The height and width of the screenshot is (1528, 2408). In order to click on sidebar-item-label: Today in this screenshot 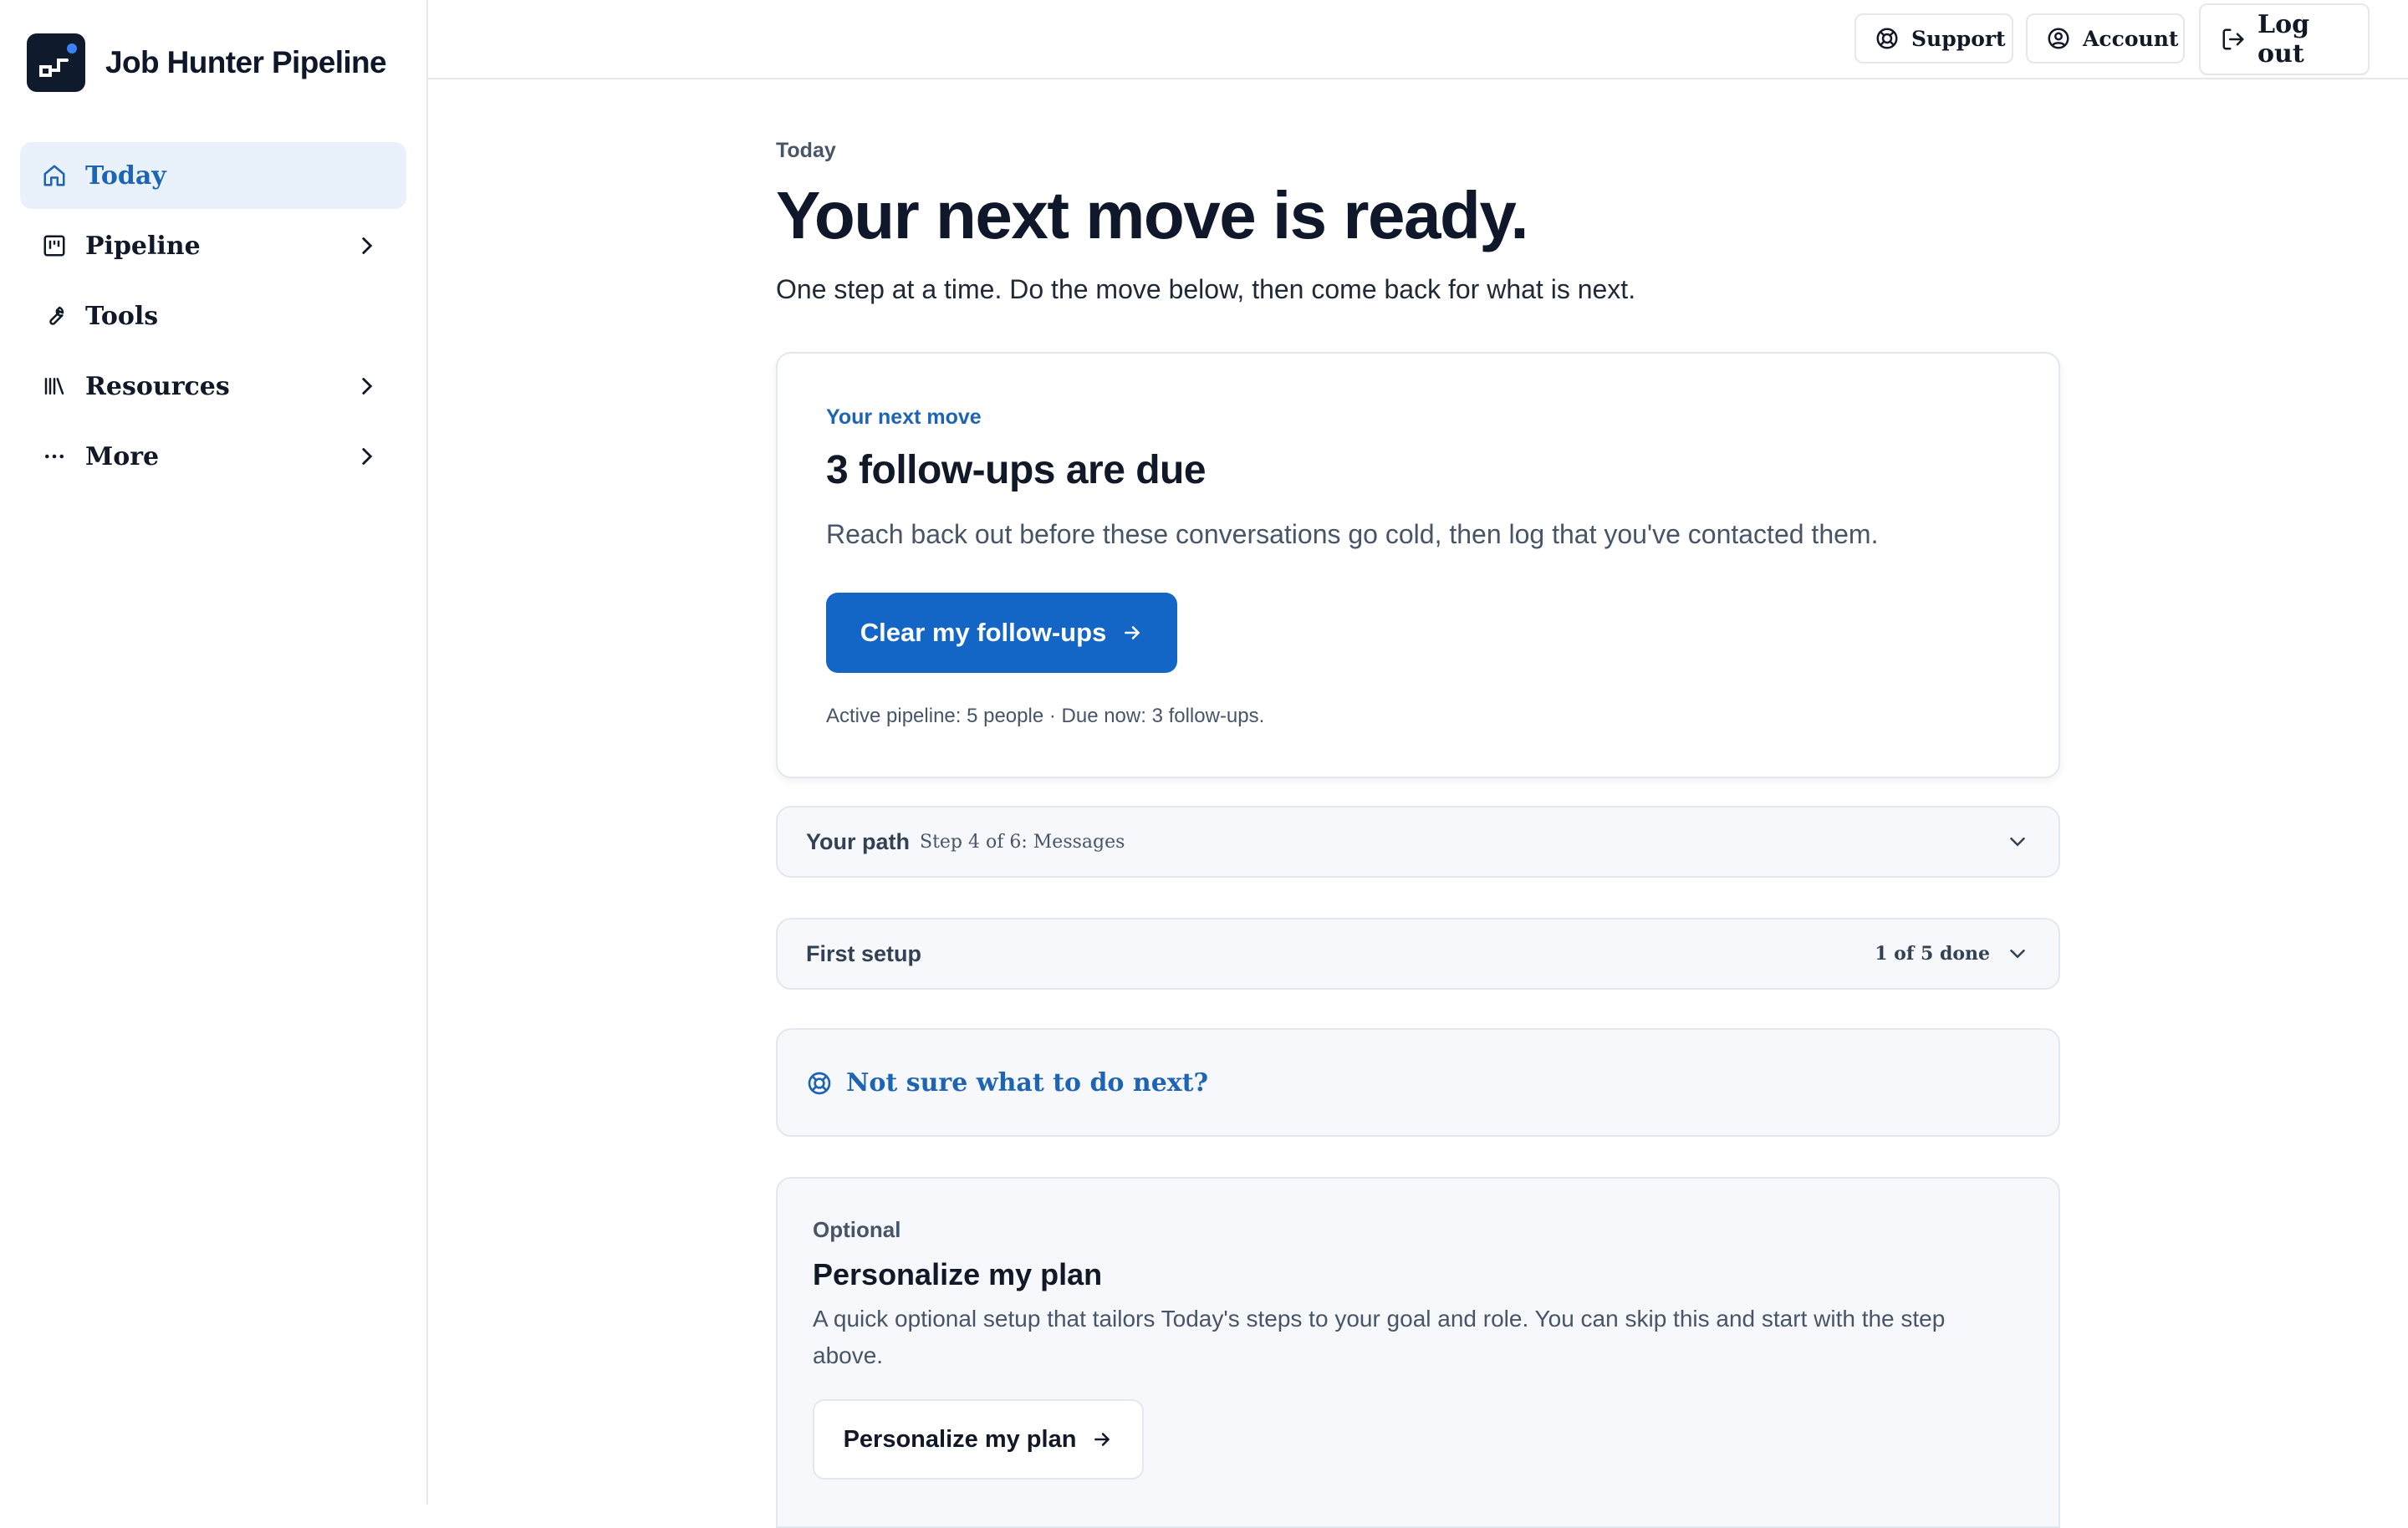, I will do `click(126, 175)`.